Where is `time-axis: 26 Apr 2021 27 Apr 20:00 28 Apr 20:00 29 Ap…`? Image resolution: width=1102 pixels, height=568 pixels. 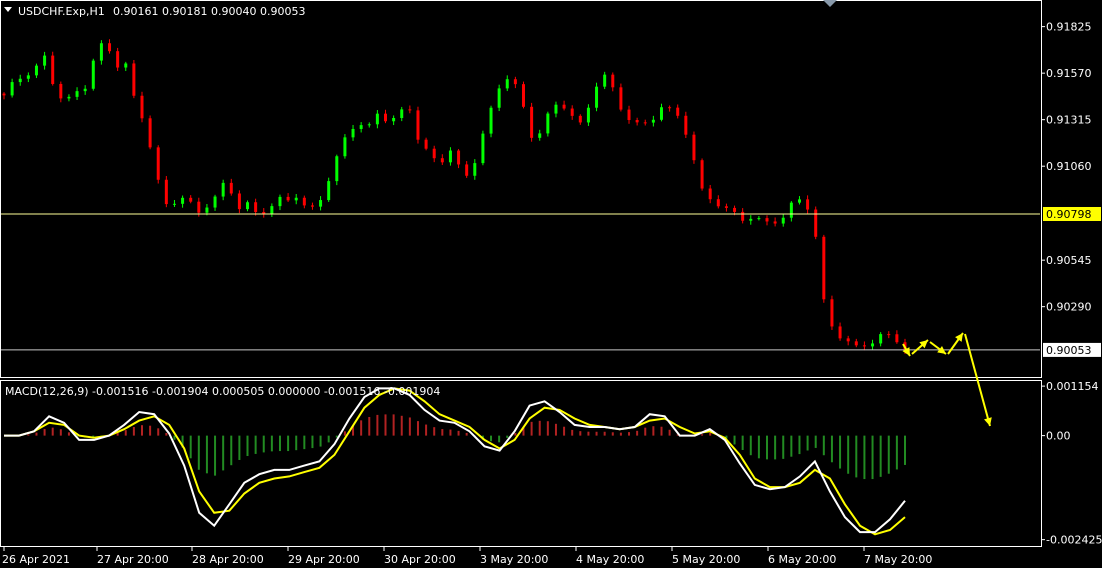
time-axis: 26 Apr 2021 27 Apr 20:00 28 Apr 20:00 29 Ap… is located at coordinates (467, 556).